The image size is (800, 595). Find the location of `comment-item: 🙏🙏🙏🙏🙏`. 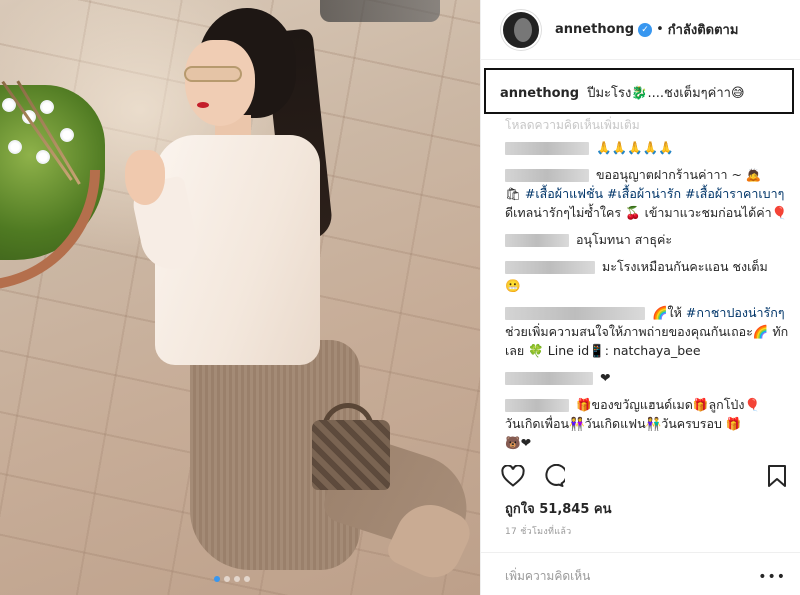

comment-item: 🙏🙏🙏🙏🙏 is located at coordinates (649, 147).